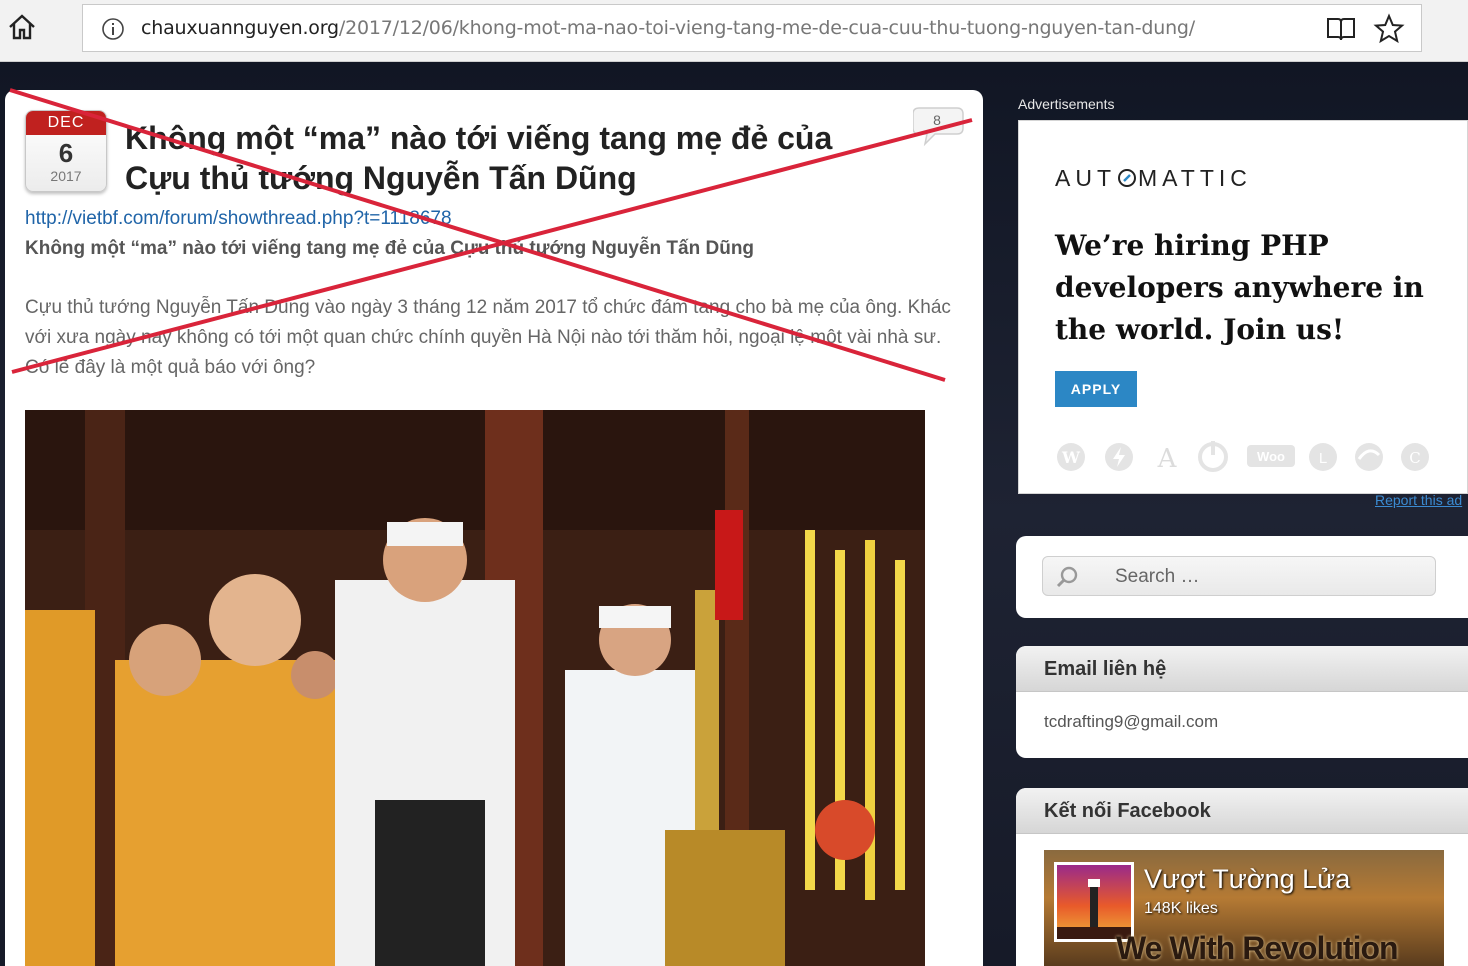 The height and width of the screenshot is (966, 1468). I want to click on svg-text: Woo, so click(1271, 456).